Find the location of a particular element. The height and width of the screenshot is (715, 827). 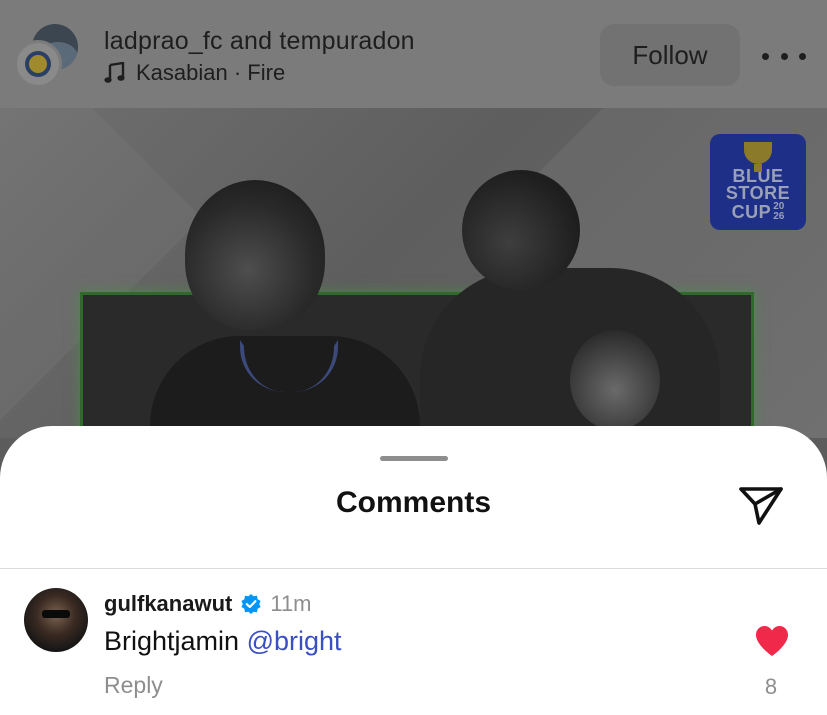

comment-timestamp: 11m is located at coordinates (291, 603).